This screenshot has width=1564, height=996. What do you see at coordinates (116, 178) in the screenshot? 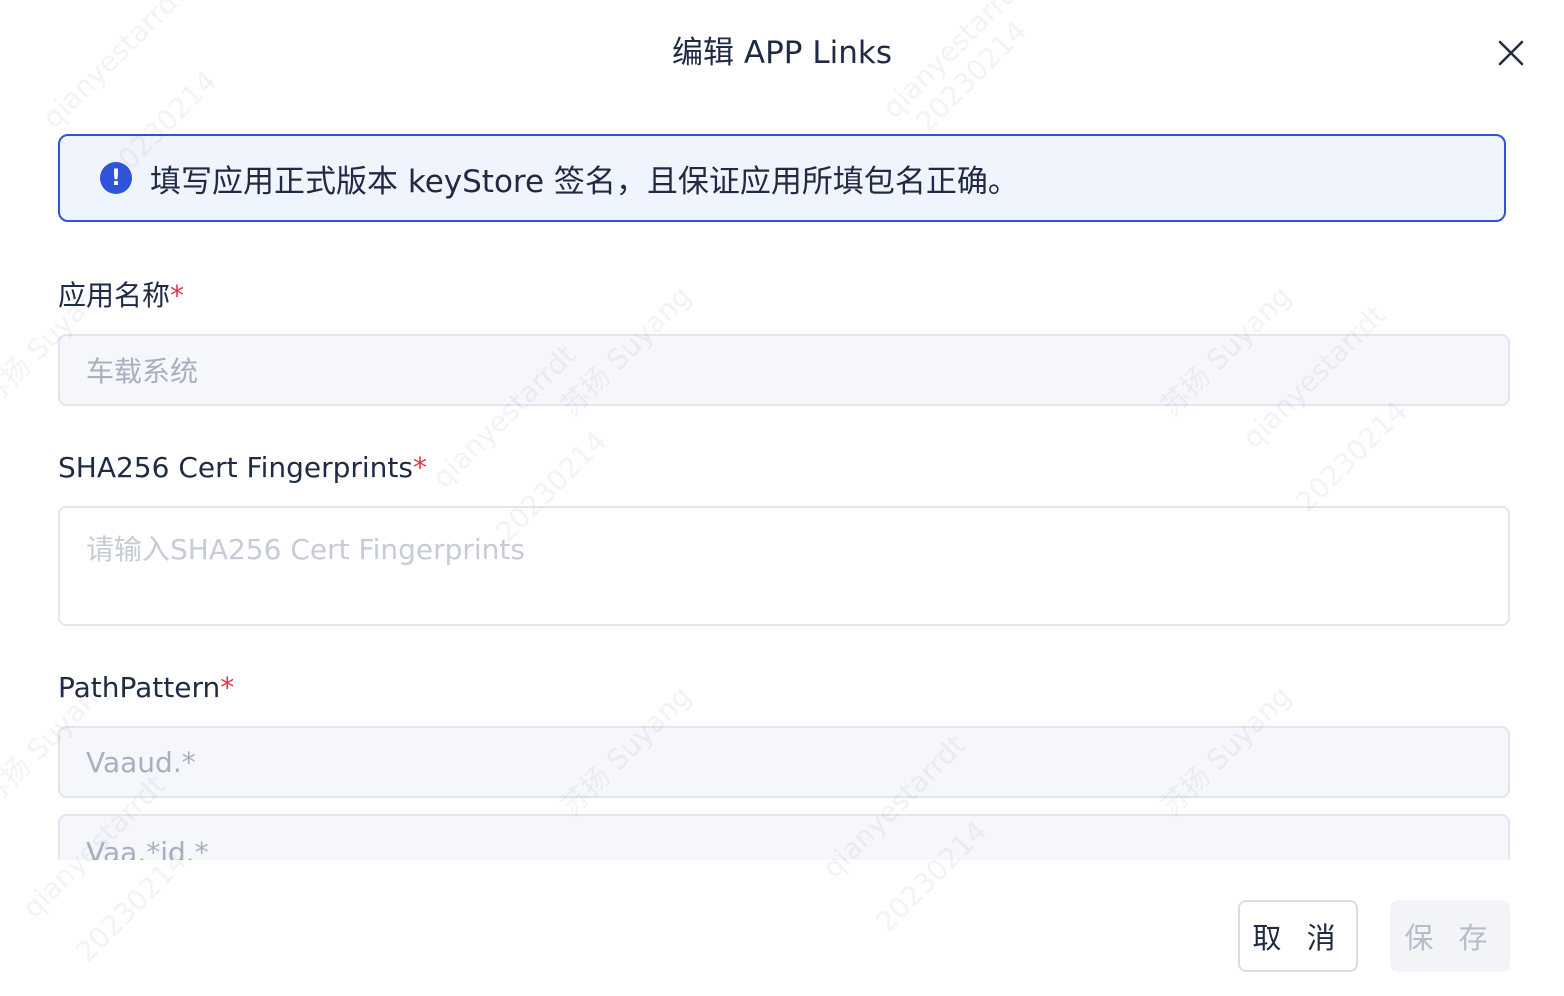
I see `exclamation-circle-icon: !` at bounding box center [116, 178].